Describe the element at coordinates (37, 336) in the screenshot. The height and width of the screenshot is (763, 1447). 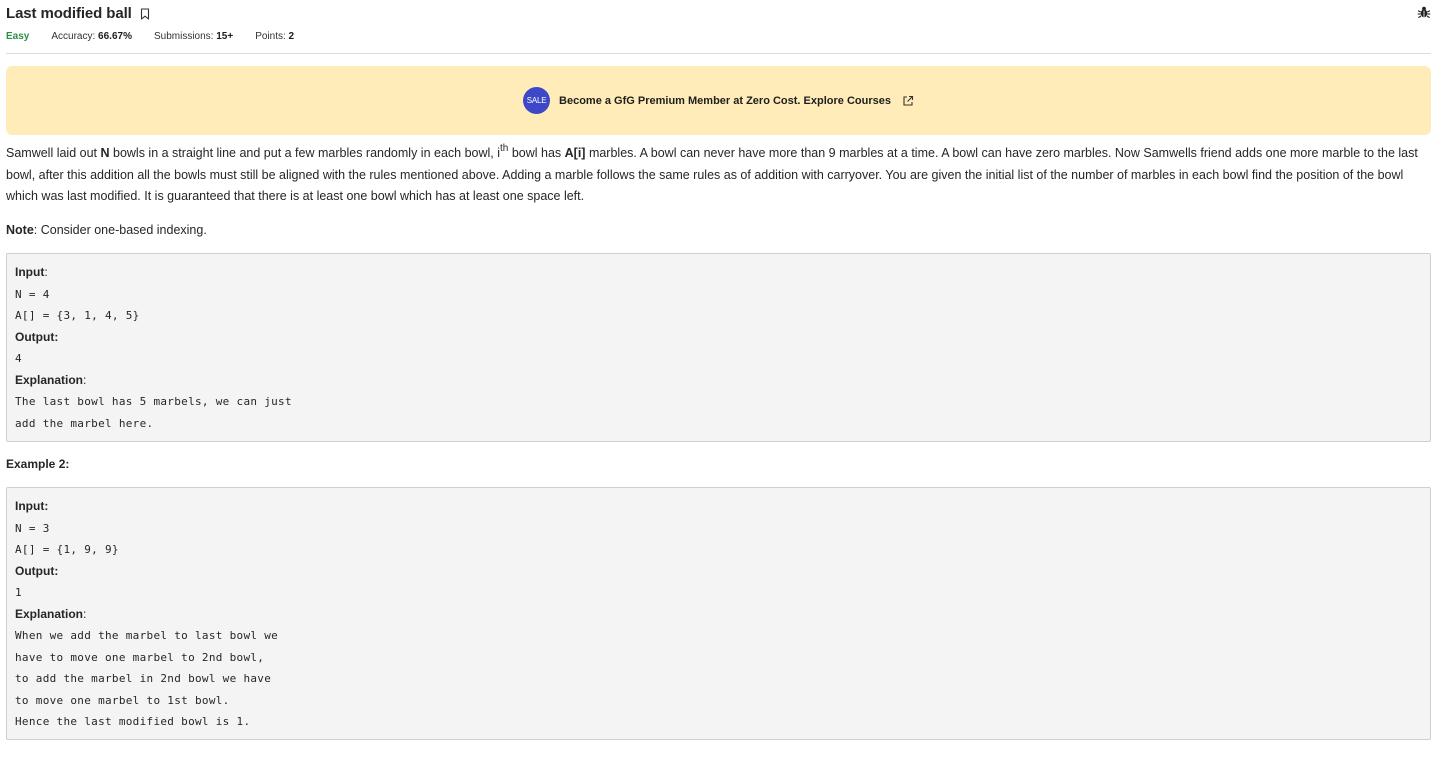
I see `example-1-output-label: Output:` at that location.